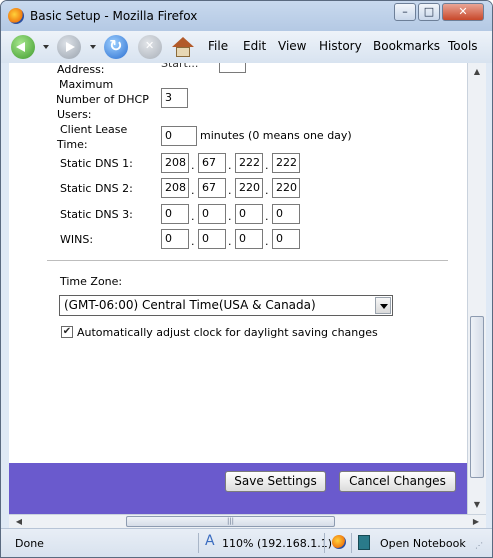 The image size is (493, 558). I want to click on wins-octet-2: 0, so click(212, 239).